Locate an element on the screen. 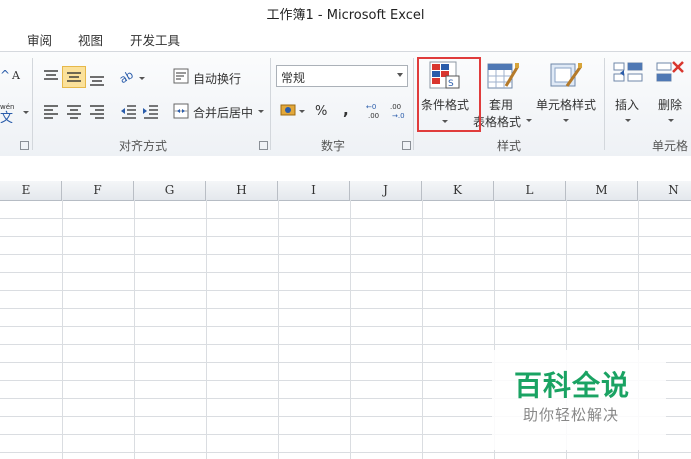  column-header-f: F is located at coordinates (98, 190).